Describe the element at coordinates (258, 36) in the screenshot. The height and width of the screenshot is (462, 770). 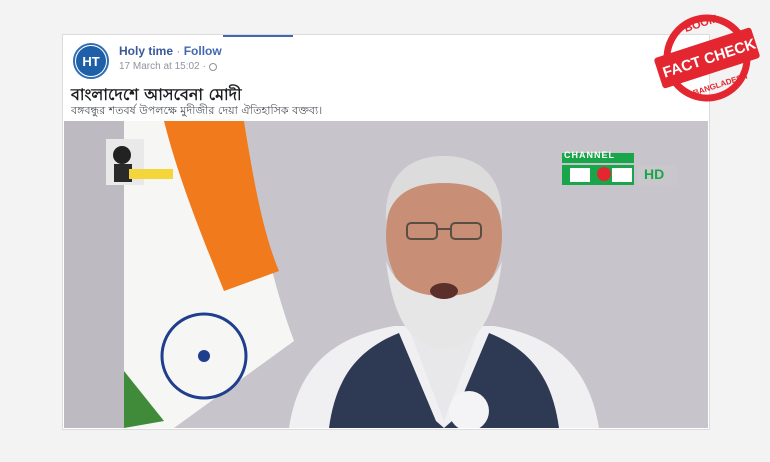
I see `top-accent-bar` at that location.